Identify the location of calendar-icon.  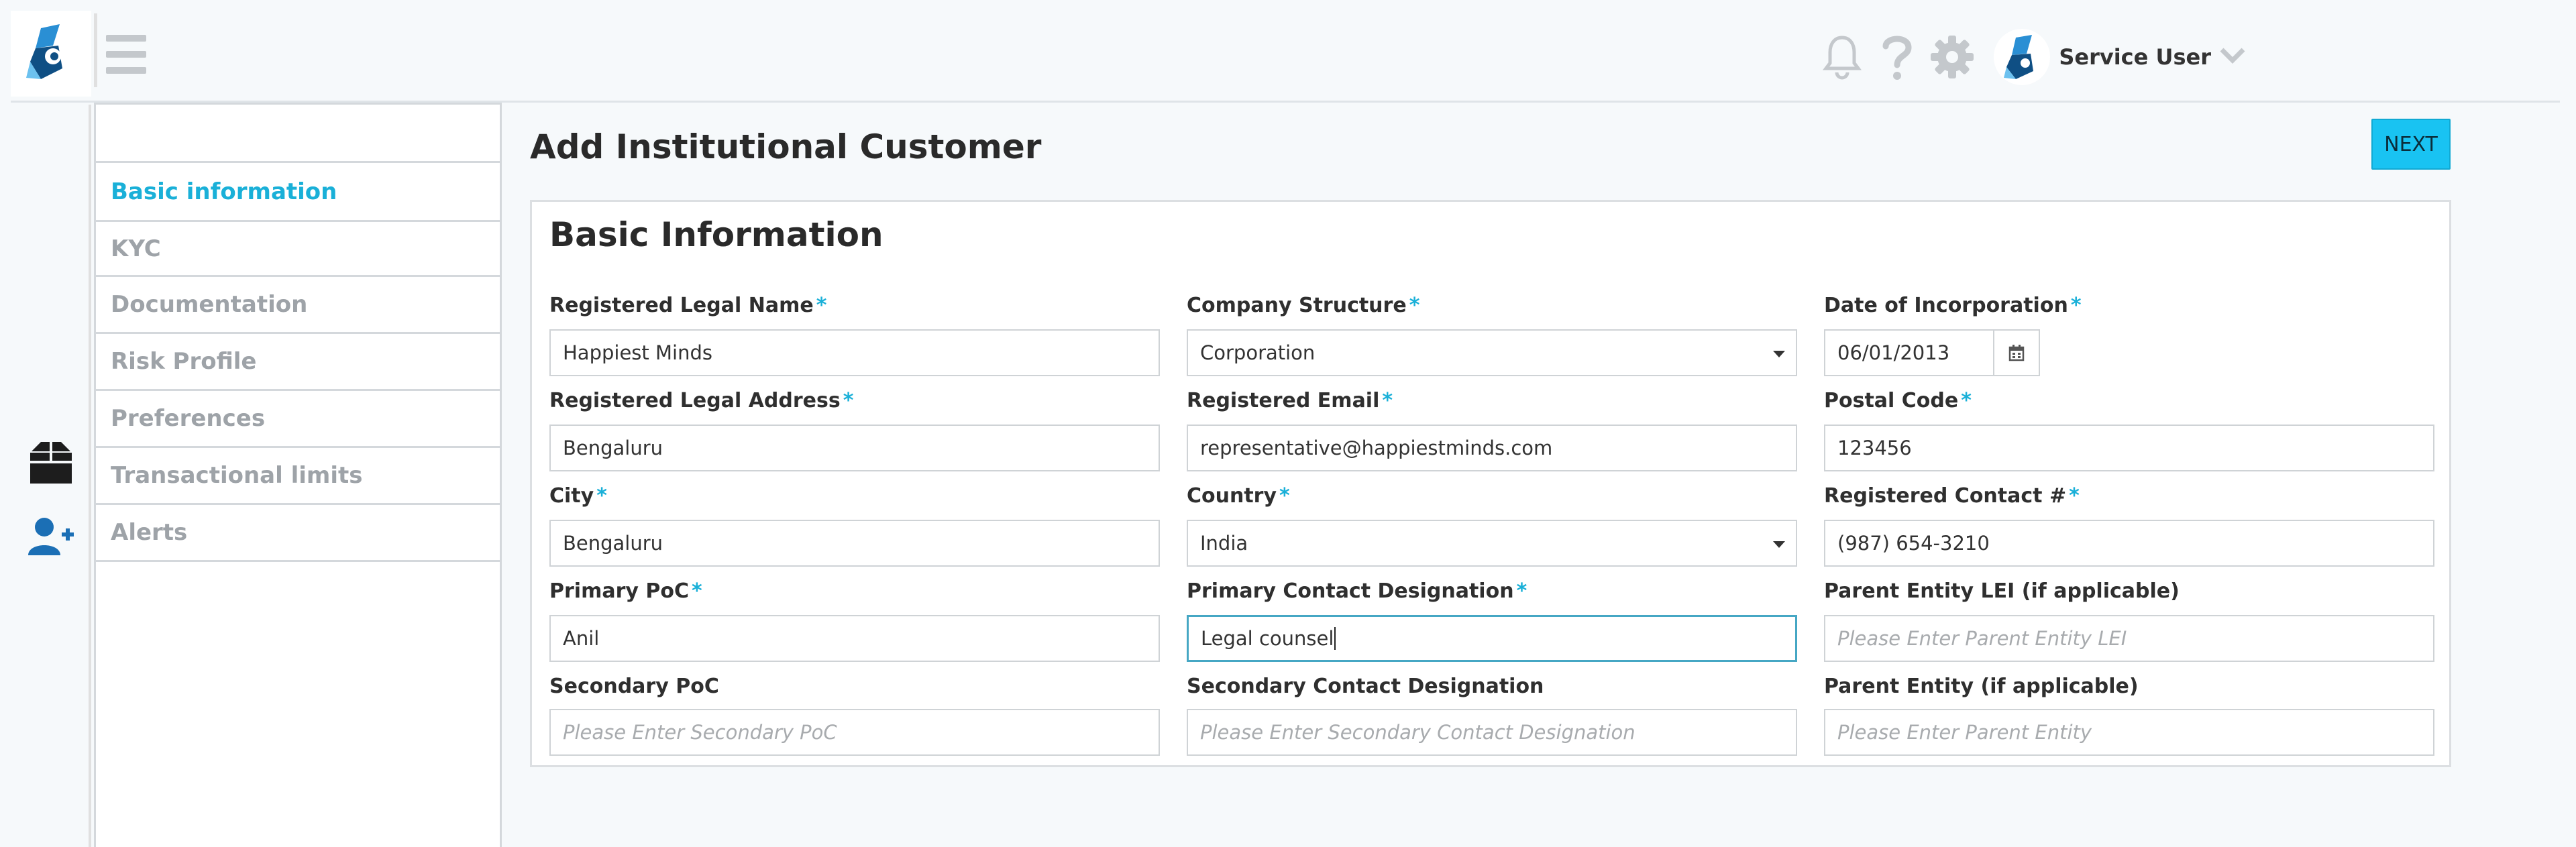
(2016, 353).